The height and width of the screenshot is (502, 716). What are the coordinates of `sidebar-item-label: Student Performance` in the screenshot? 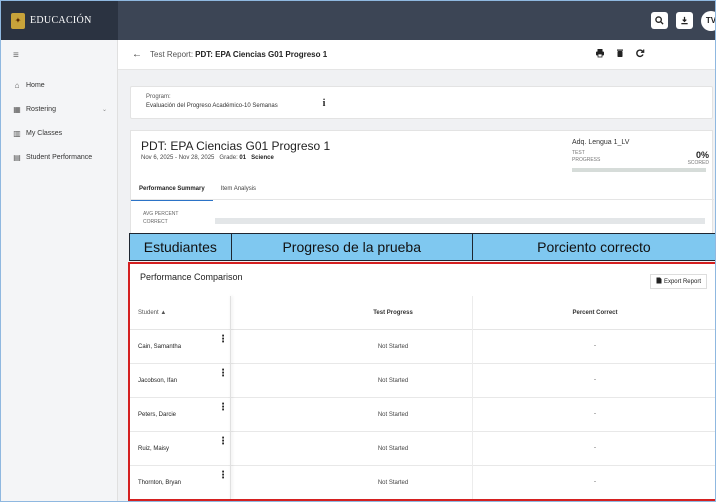 It's located at (59, 157).